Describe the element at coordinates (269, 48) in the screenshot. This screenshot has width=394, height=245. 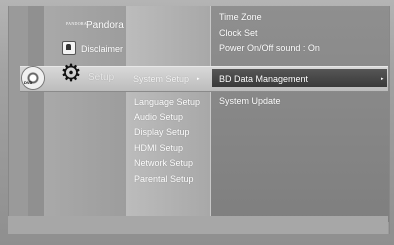
I see `system-setup-item: Power On/Off sound : On` at that location.